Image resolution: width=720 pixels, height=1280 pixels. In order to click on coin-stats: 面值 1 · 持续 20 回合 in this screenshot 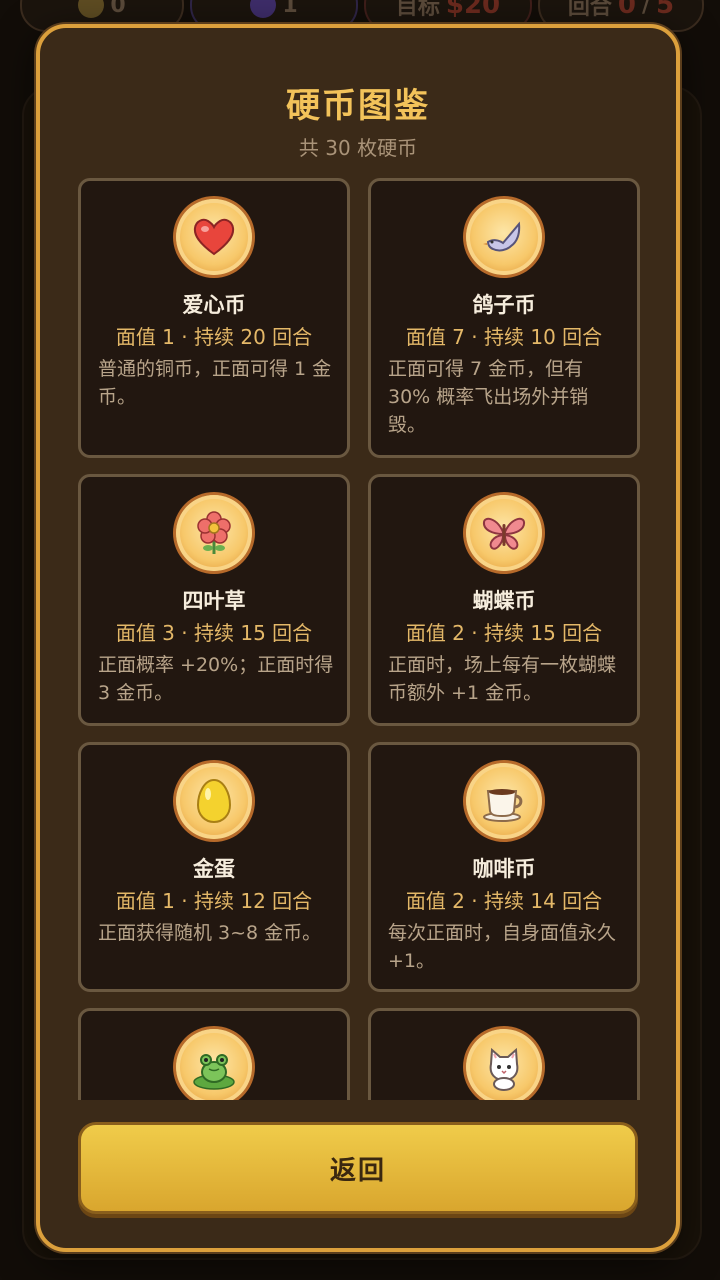, I will do `click(214, 337)`.